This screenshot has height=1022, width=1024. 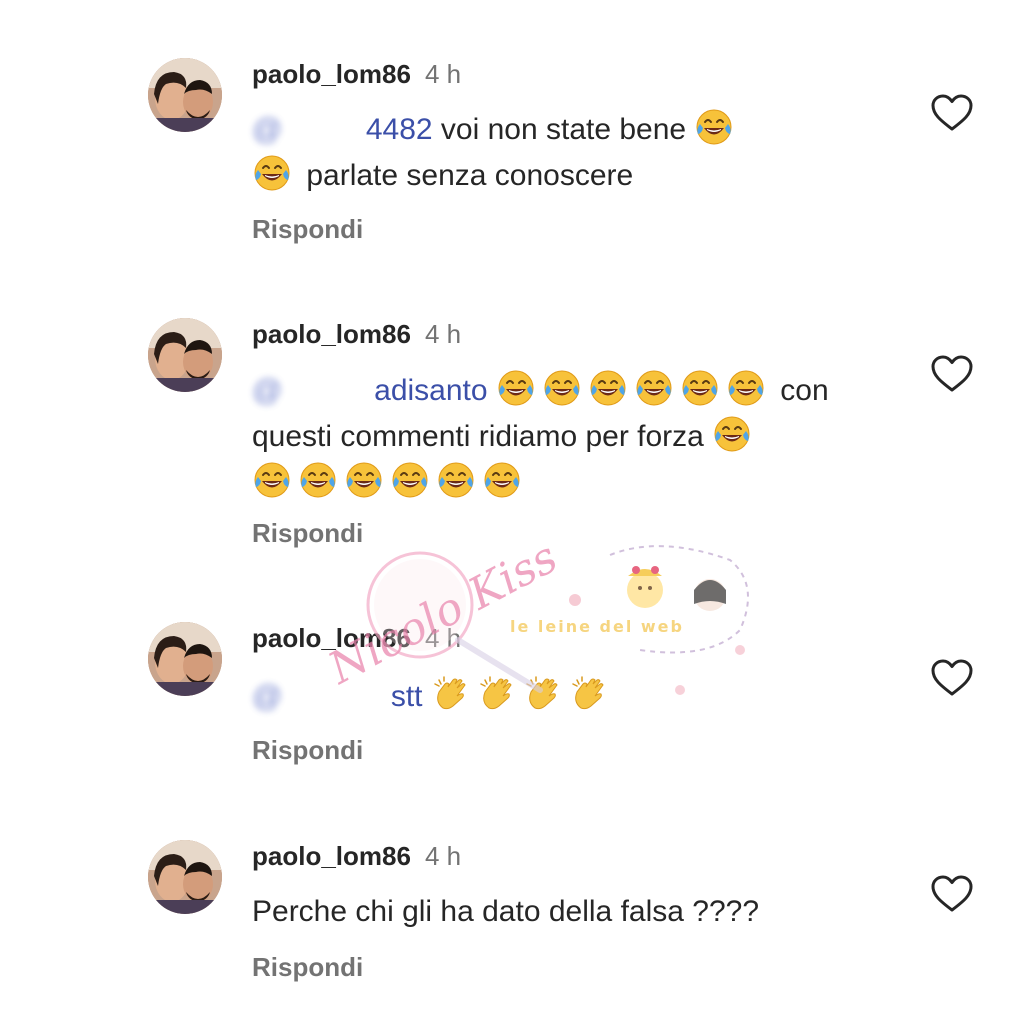 I want to click on mention-link: @ stt, so click(x=337, y=696).